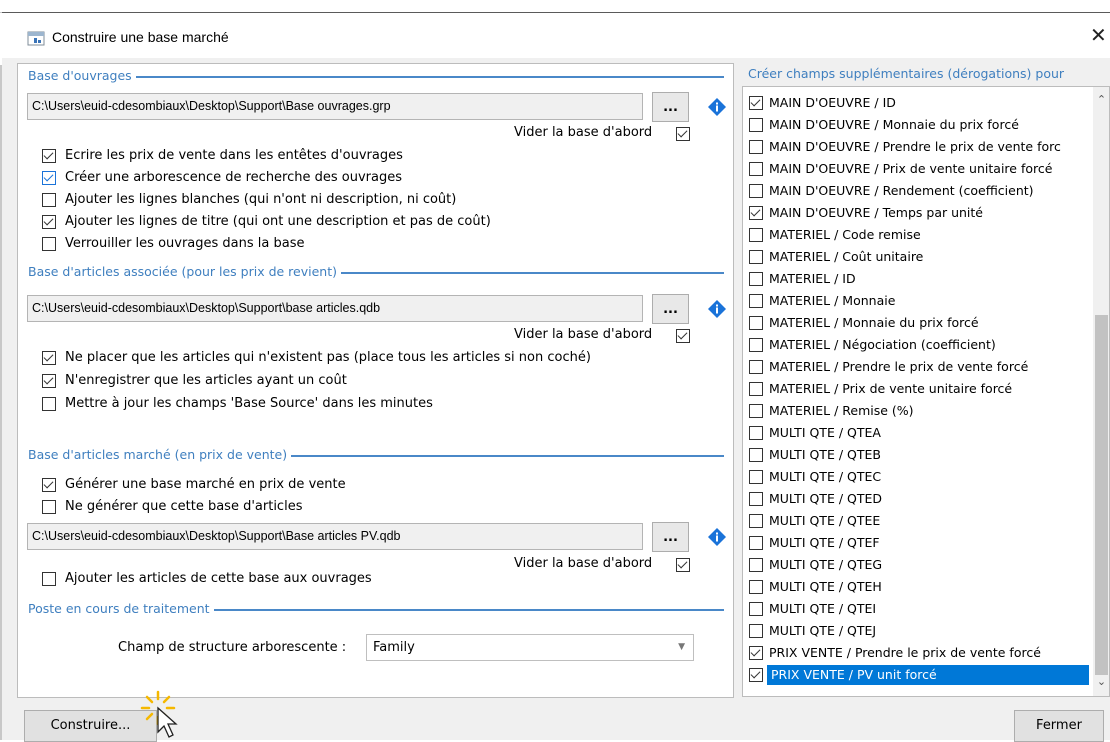 This screenshot has height=742, width=1110. I want to click on marche-vider-label: Vider la base d'abord, so click(583, 563).